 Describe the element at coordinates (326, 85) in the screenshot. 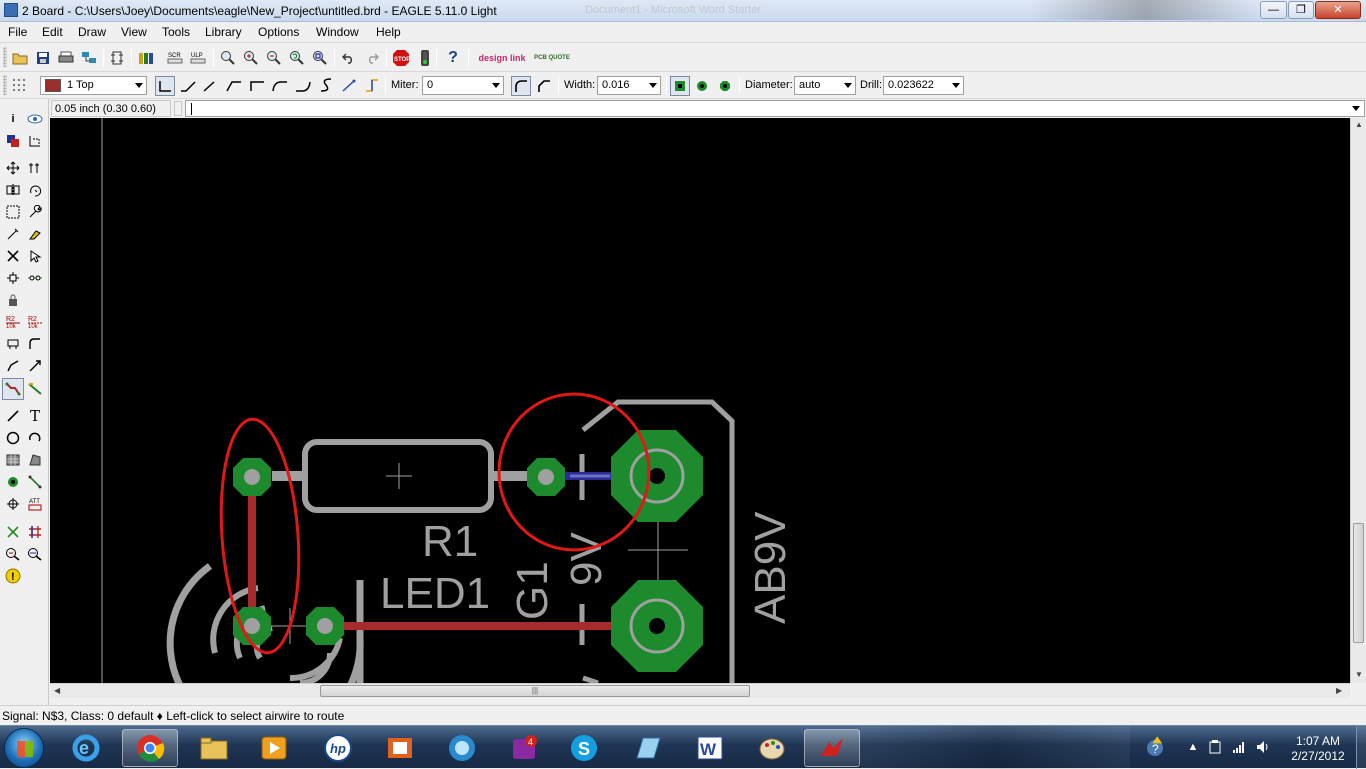

I see `wire-bend-7-icon` at that location.